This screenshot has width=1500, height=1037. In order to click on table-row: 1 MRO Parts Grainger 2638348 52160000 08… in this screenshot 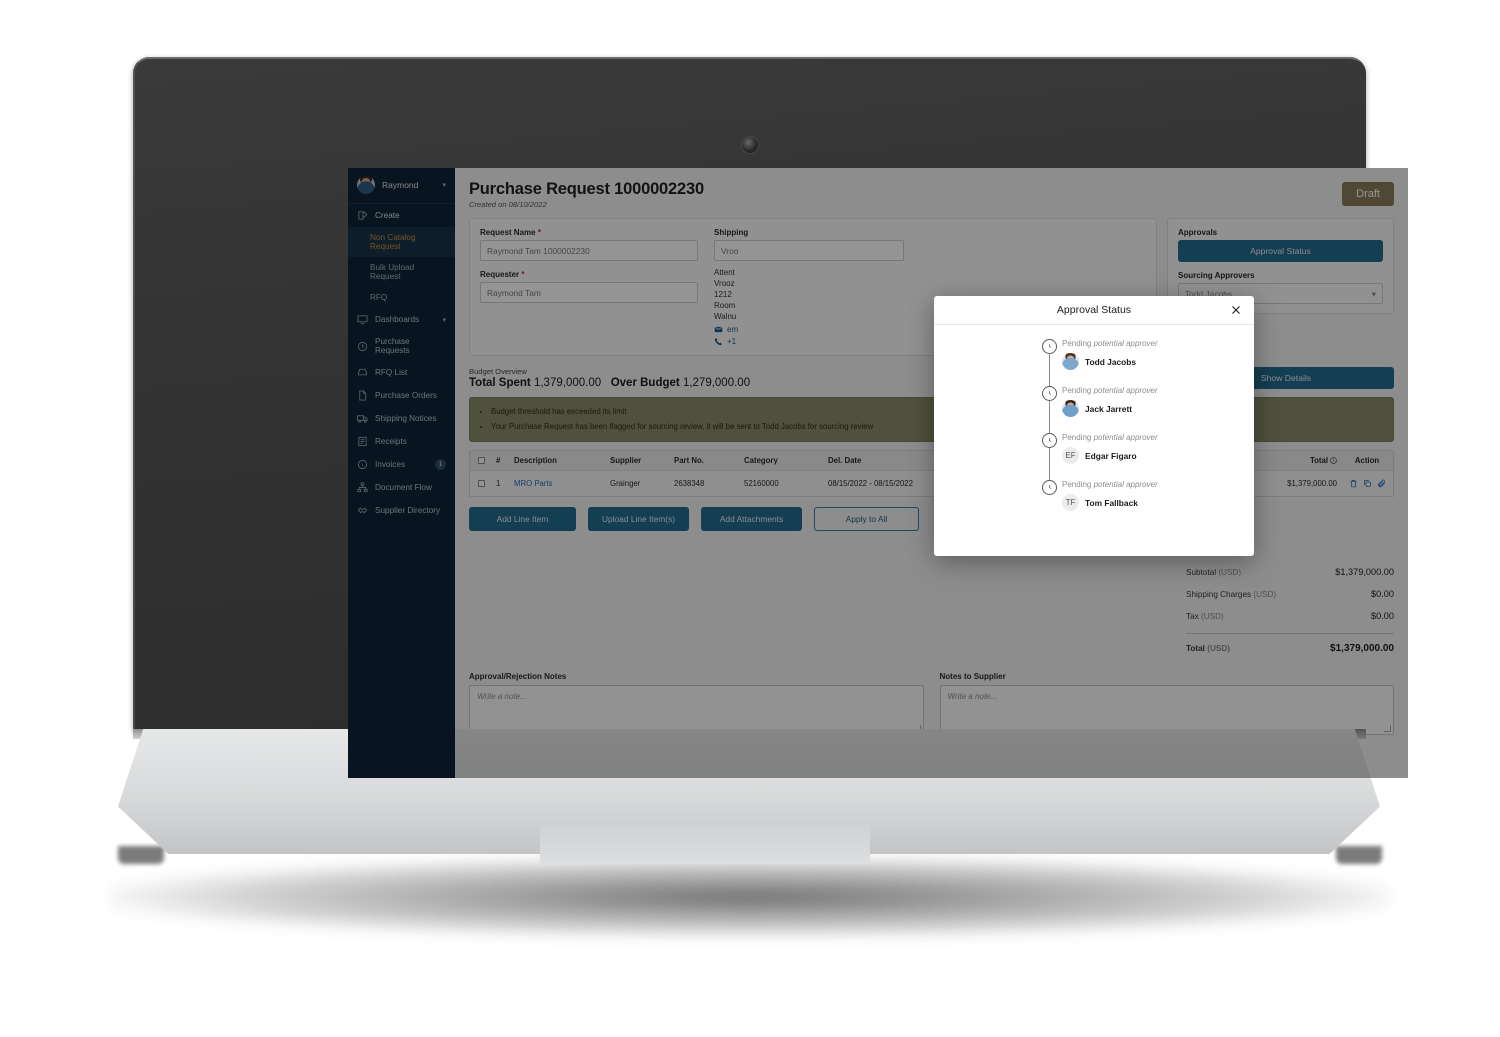, I will do `click(931, 483)`.